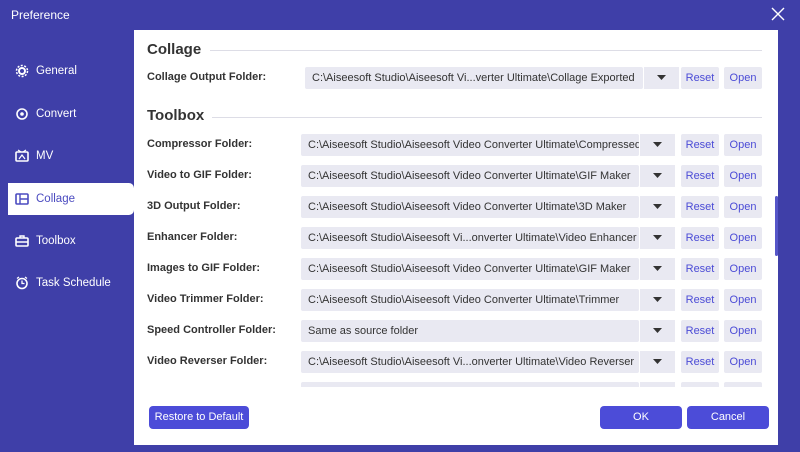 The image size is (800, 452). What do you see at coordinates (73, 283) in the screenshot?
I see `sidebar-item-label: Task Schedule` at bounding box center [73, 283].